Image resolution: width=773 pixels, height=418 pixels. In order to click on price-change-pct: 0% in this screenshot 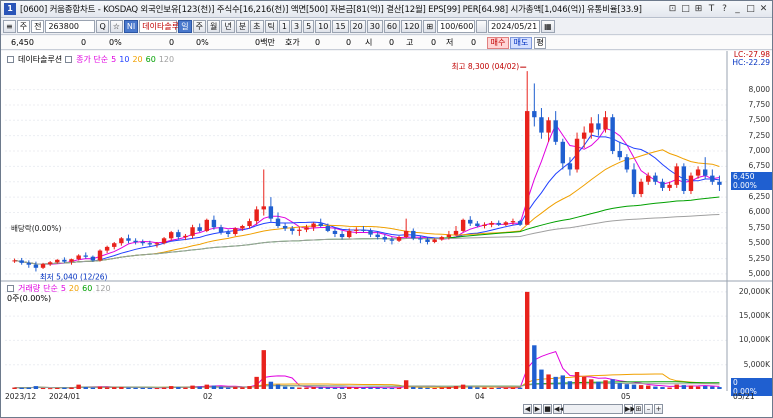, I will do `click(115, 42)`.